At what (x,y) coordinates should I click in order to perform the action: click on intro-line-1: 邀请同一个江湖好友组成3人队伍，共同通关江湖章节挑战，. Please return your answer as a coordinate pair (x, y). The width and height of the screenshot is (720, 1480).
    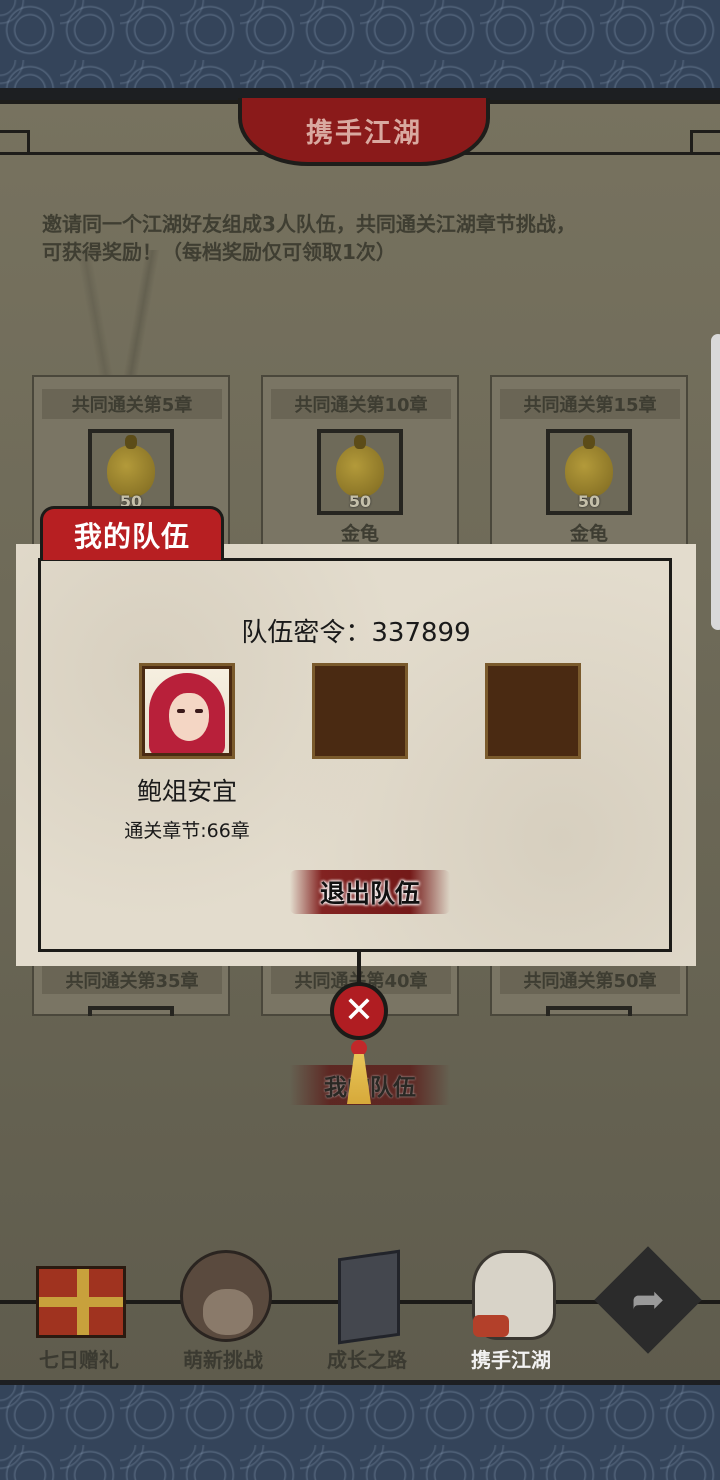
    Looking at the image, I should click on (309, 224).